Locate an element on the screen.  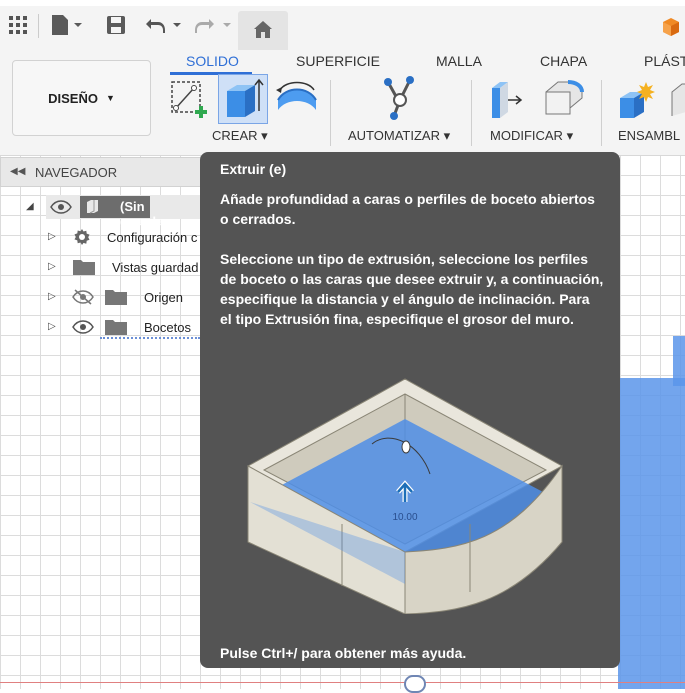
group-ensamblar-label: ENSAMBL is located at coordinates (649, 135).